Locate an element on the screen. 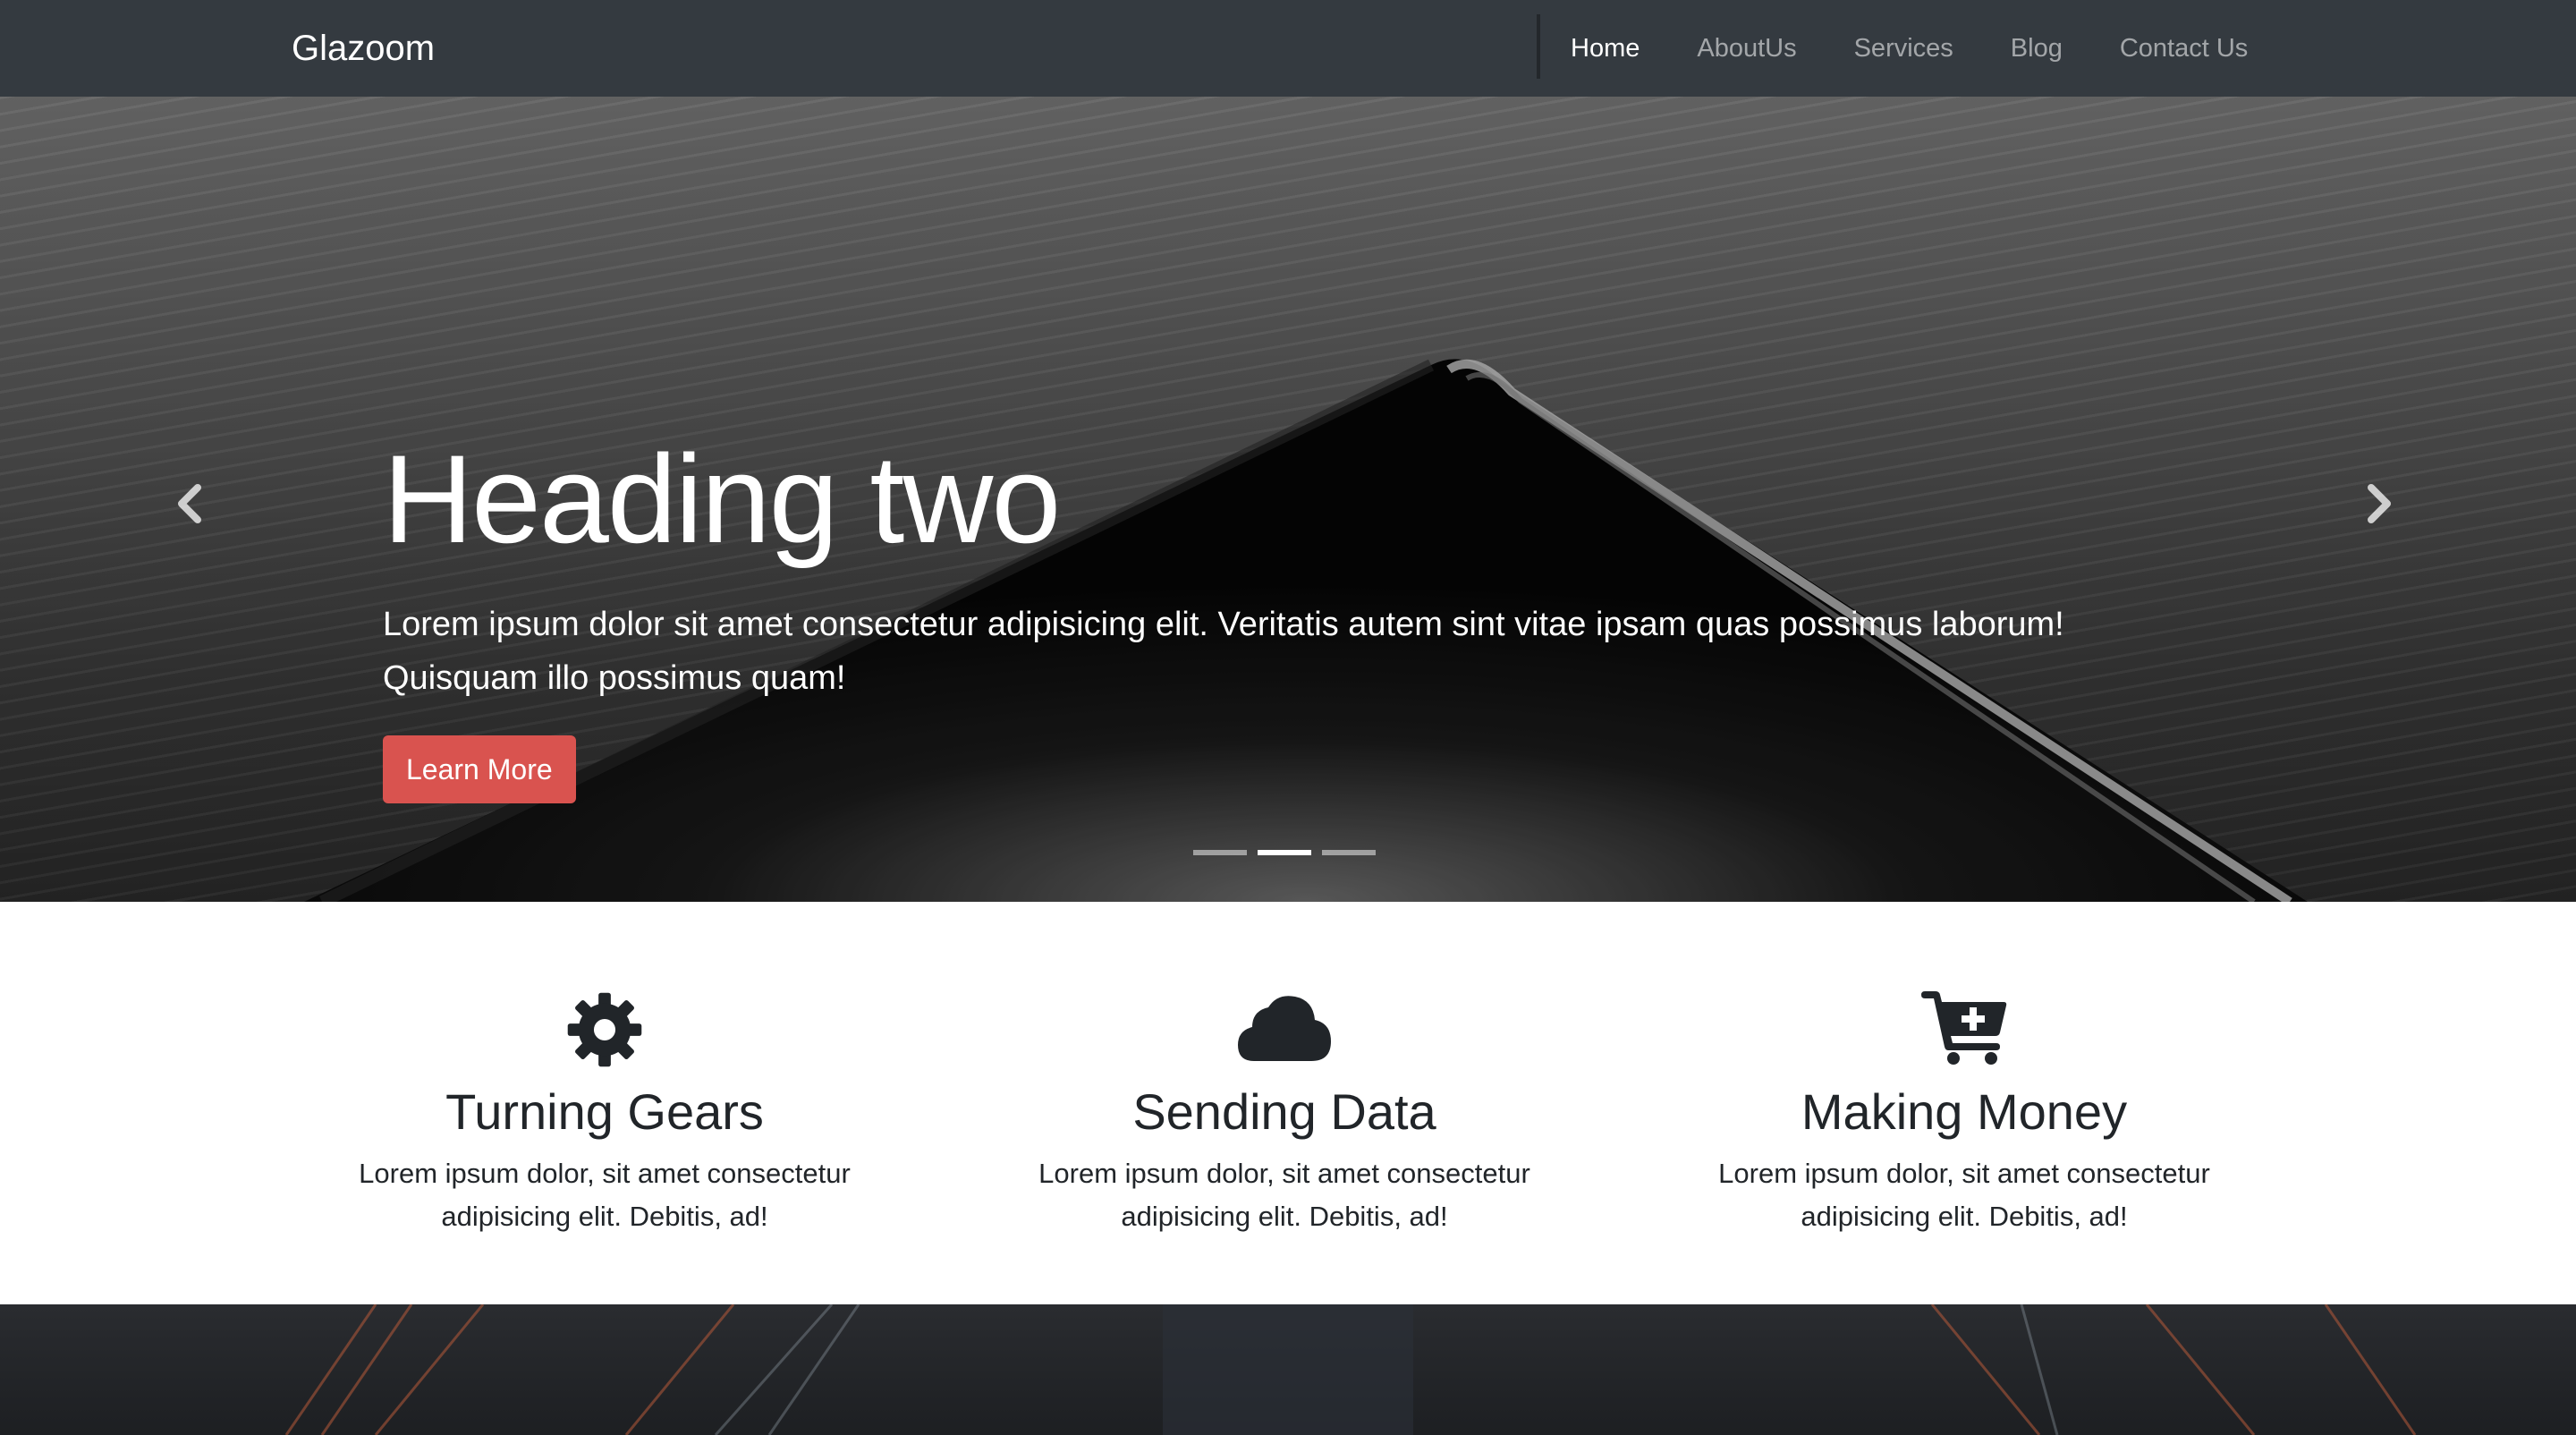 The width and height of the screenshot is (2576, 1435). carousel-prev-button is located at coordinates (189, 503).